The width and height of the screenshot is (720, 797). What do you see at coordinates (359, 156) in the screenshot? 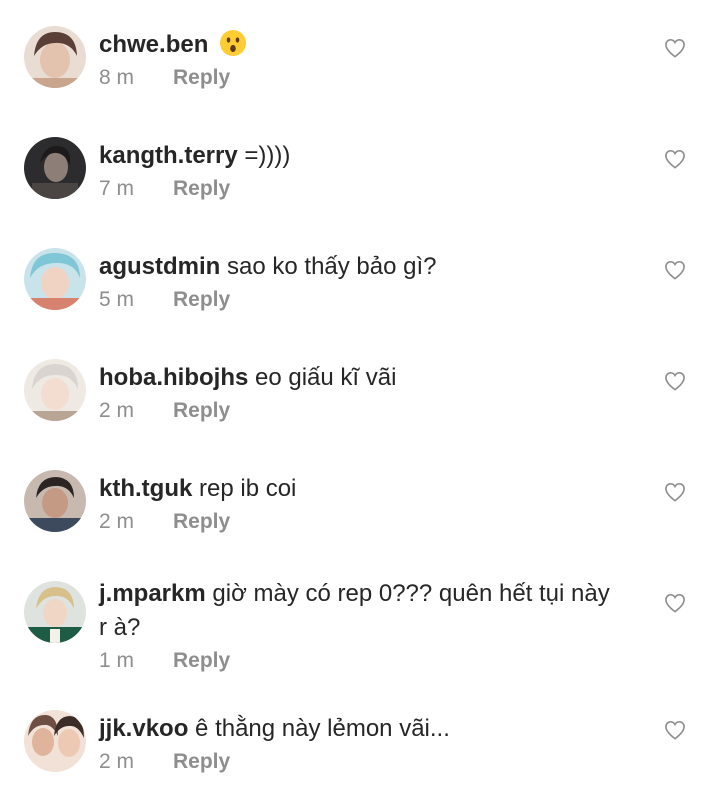
I see `comment-text: kangth.terry =))))` at bounding box center [359, 156].